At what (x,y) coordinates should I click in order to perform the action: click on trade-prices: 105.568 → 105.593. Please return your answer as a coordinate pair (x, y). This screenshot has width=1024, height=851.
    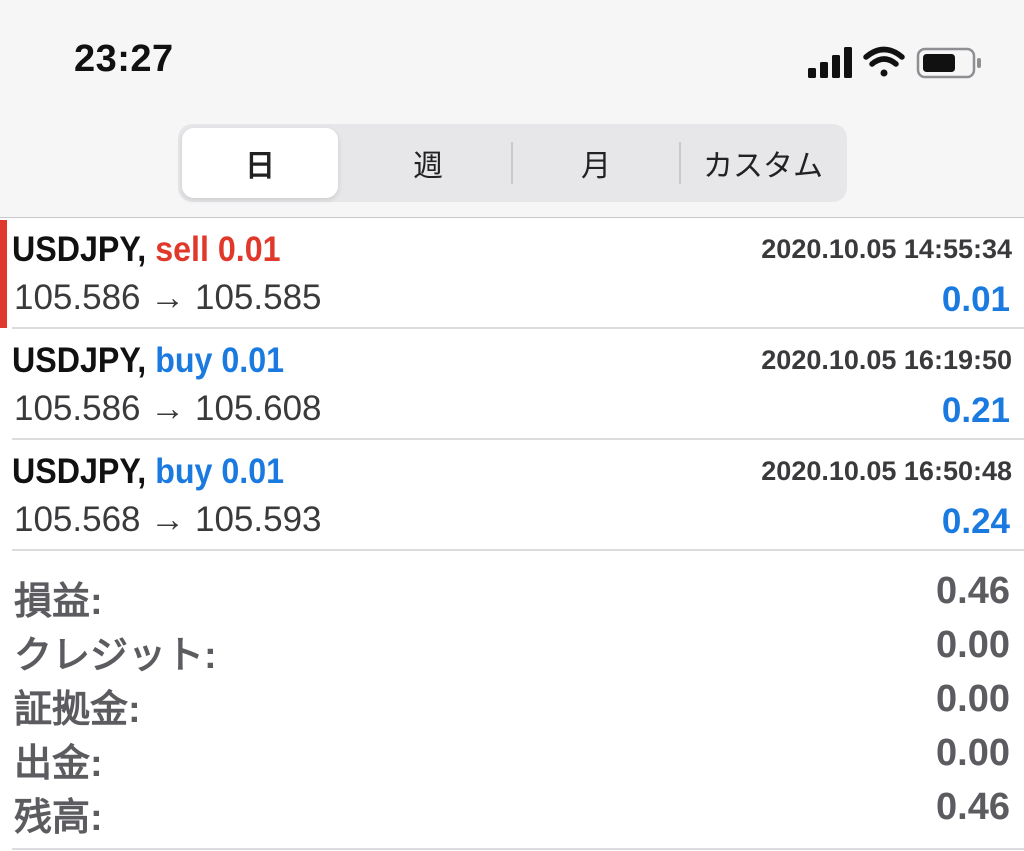
    Looking at the image, I should click on (168, 520).